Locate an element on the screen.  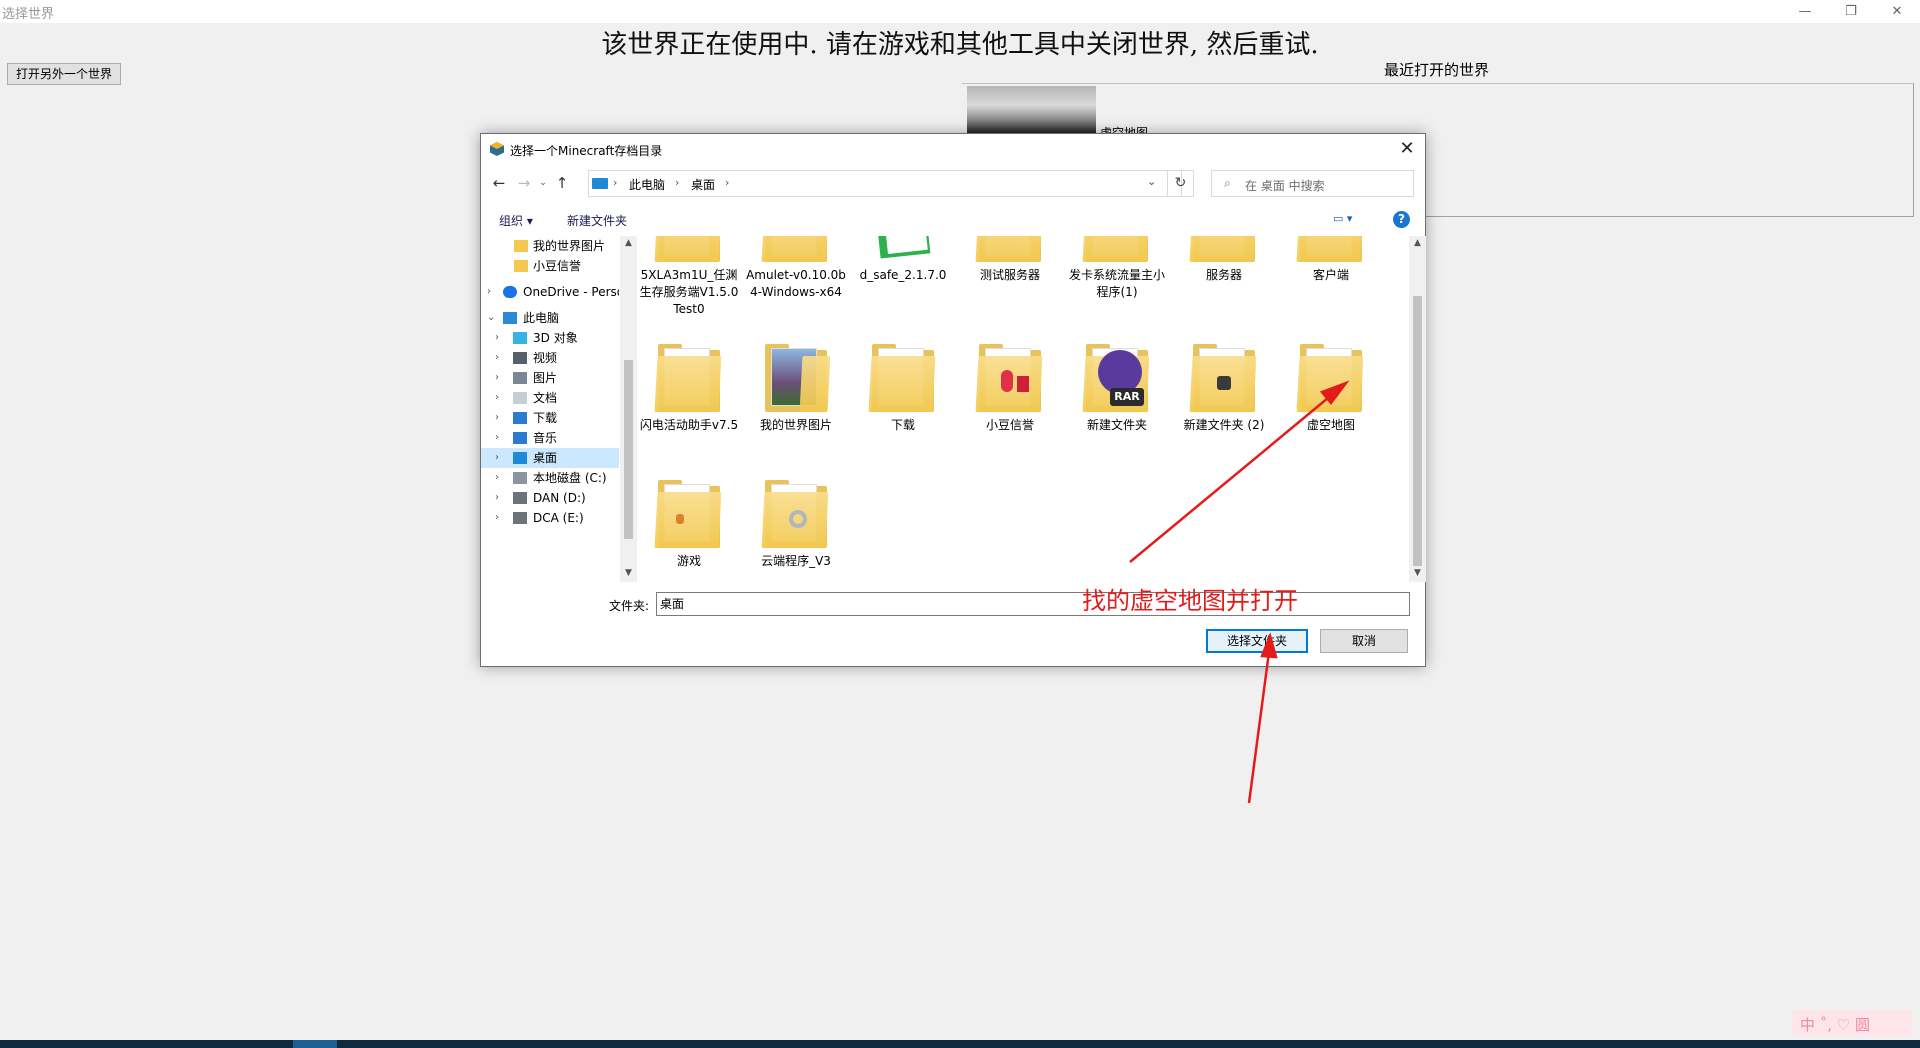
folder-item: 我的世界图片 is located at coordinates (796, 387).